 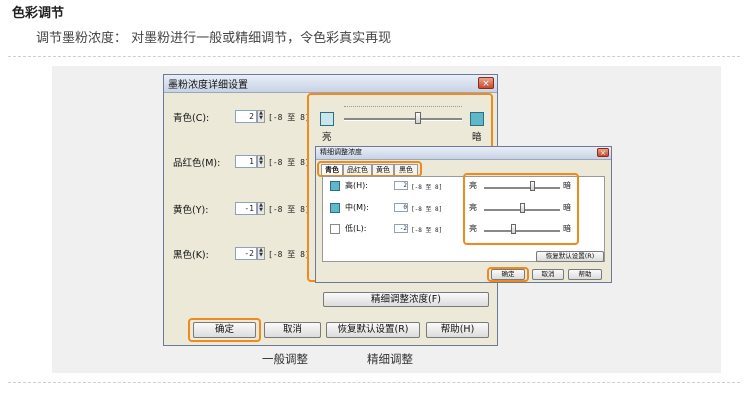 What do you see at coordinates (567, 228) in the screenshot?
I see `low-dark-label: 暗` at bounding box center [567, 228].